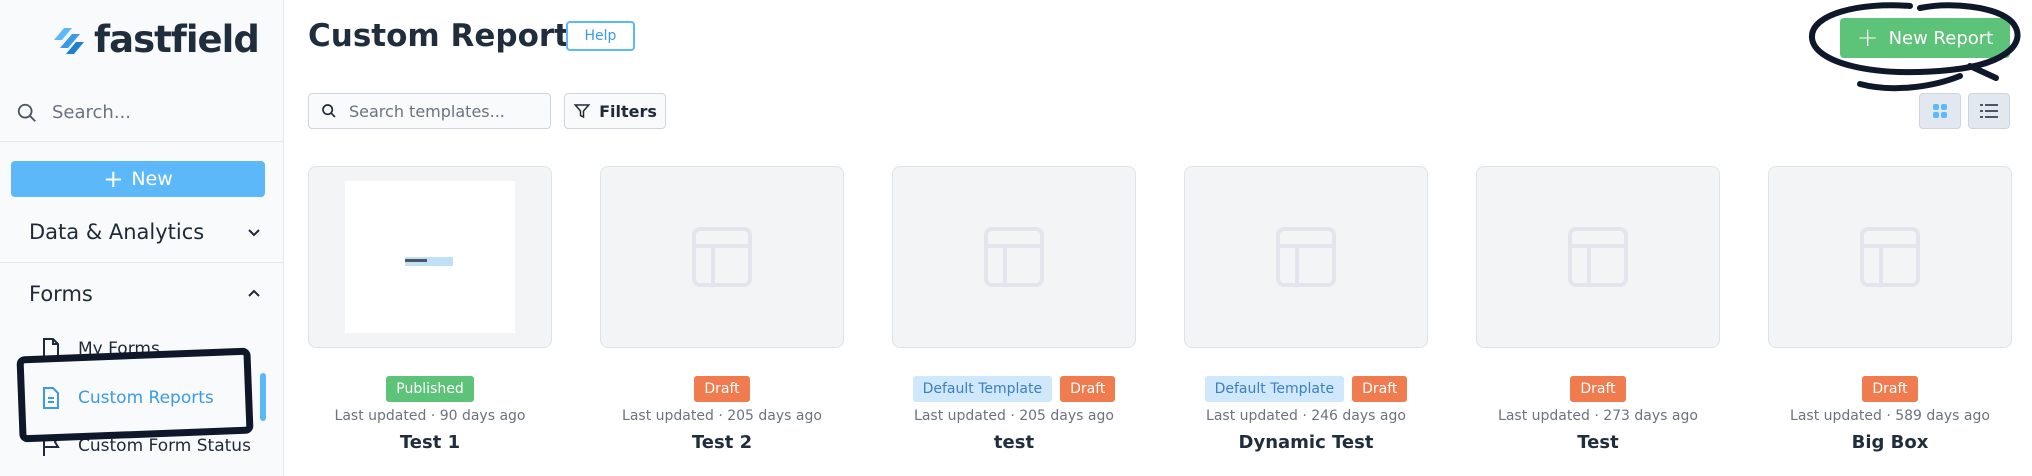 The image size is (2032, 476). I want to click on help-button: Help, so click(600, 36).